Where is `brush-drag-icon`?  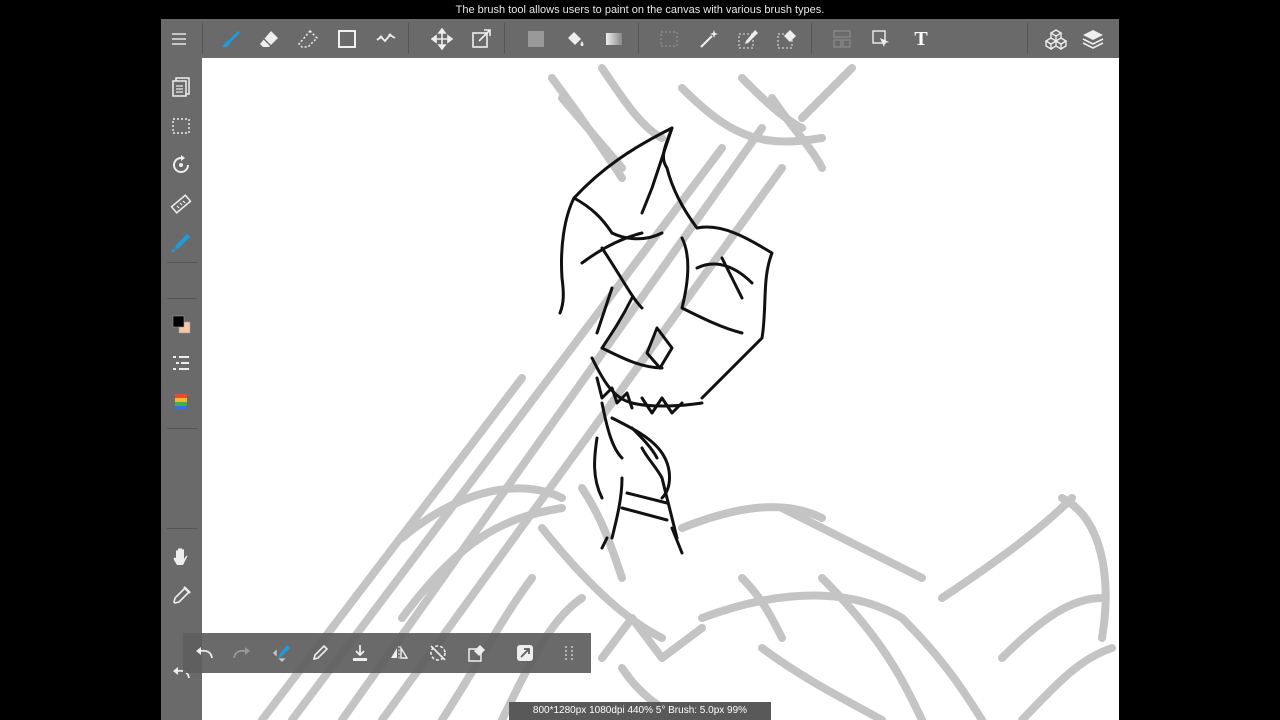
brush-drag-icon is located at coordinates (282, 653).